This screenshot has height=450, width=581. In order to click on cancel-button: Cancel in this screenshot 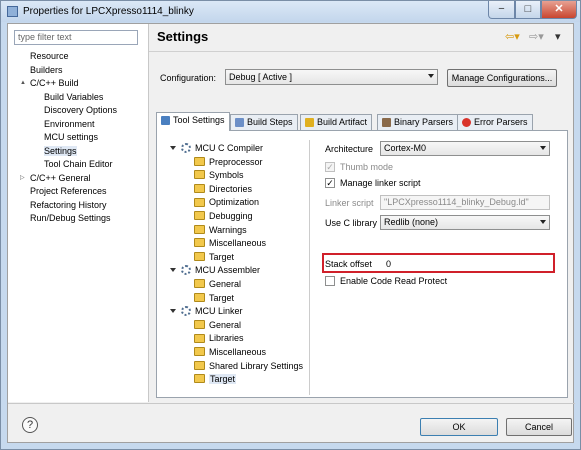, I will do `click(539, 427)`.